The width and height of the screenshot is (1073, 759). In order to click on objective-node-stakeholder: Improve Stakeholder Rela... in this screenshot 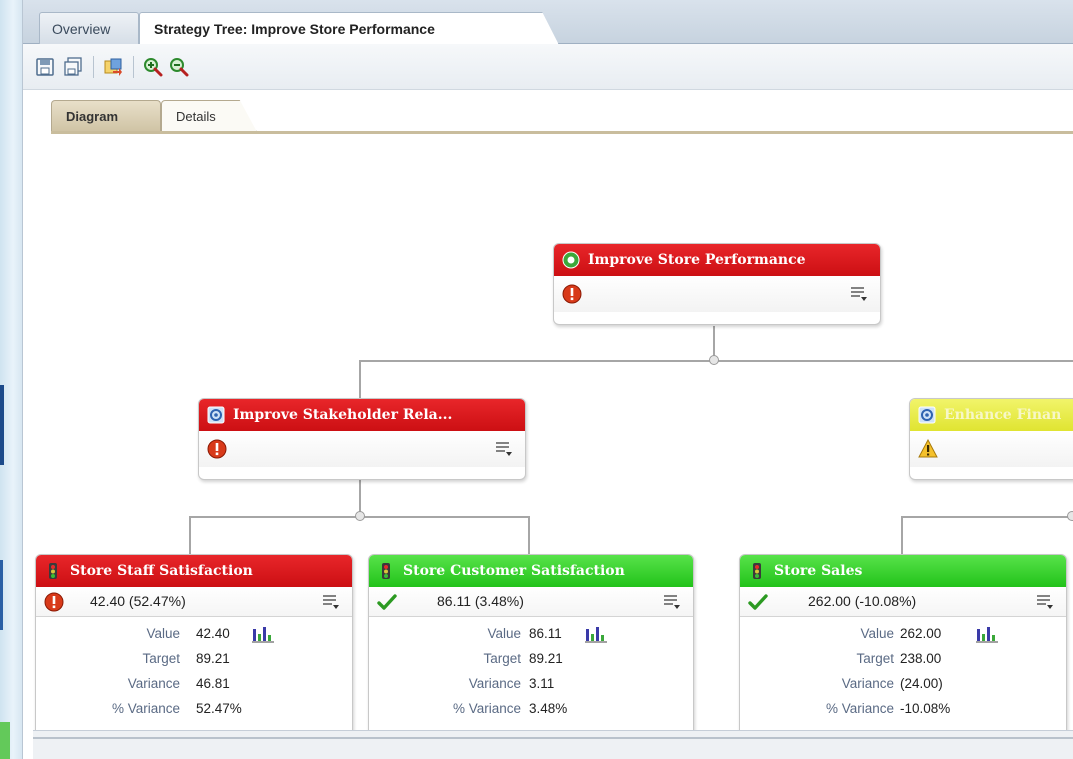, I will do `click(362, 439)`.